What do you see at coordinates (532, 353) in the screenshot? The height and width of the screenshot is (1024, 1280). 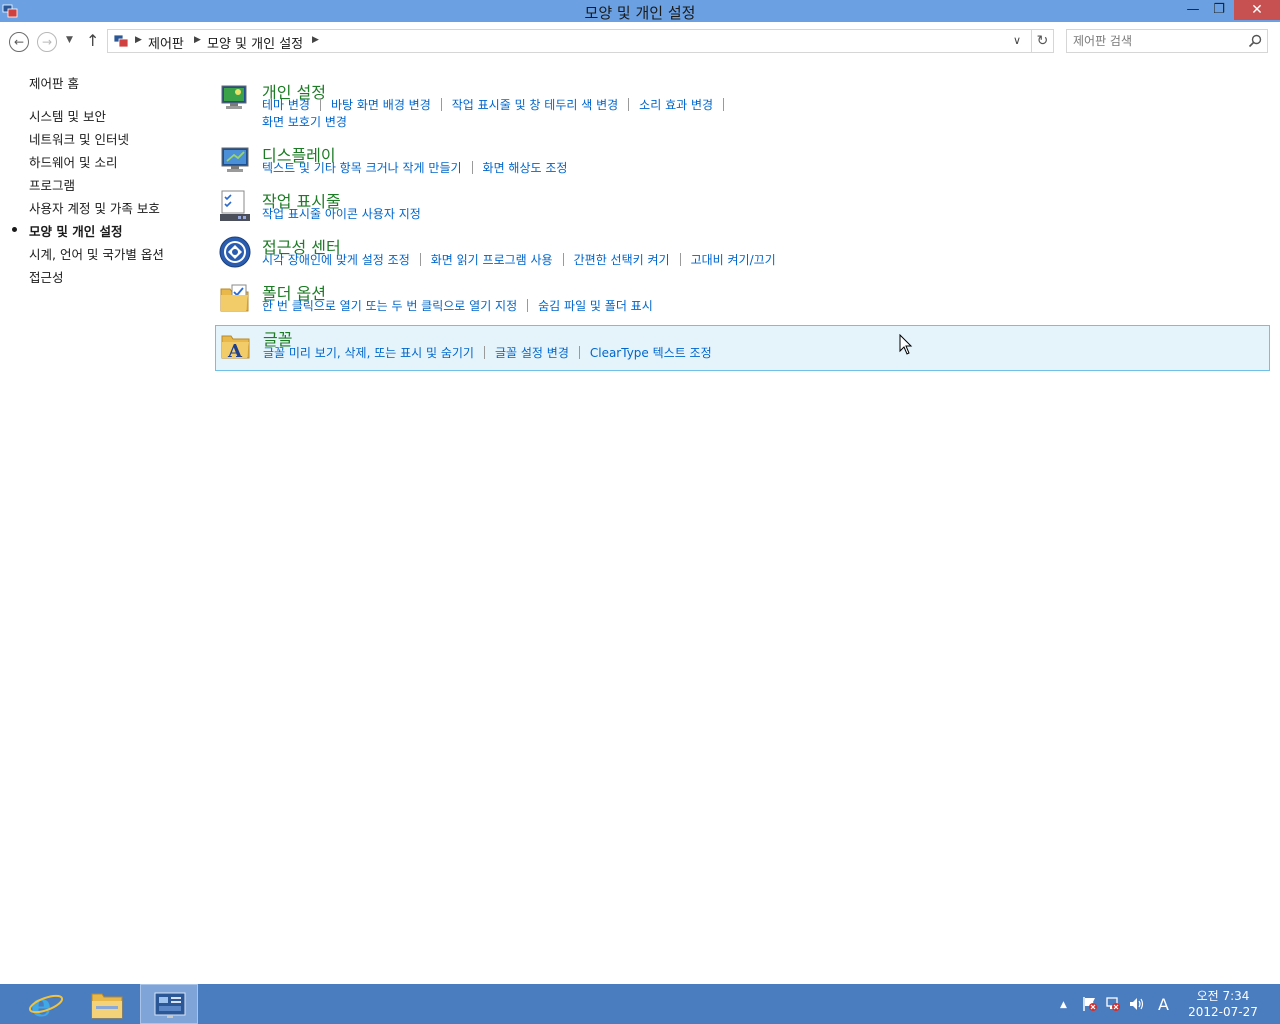 I see `link-change-font-settings: 글꼴 설정 변경` at bounding box center [532, 353].